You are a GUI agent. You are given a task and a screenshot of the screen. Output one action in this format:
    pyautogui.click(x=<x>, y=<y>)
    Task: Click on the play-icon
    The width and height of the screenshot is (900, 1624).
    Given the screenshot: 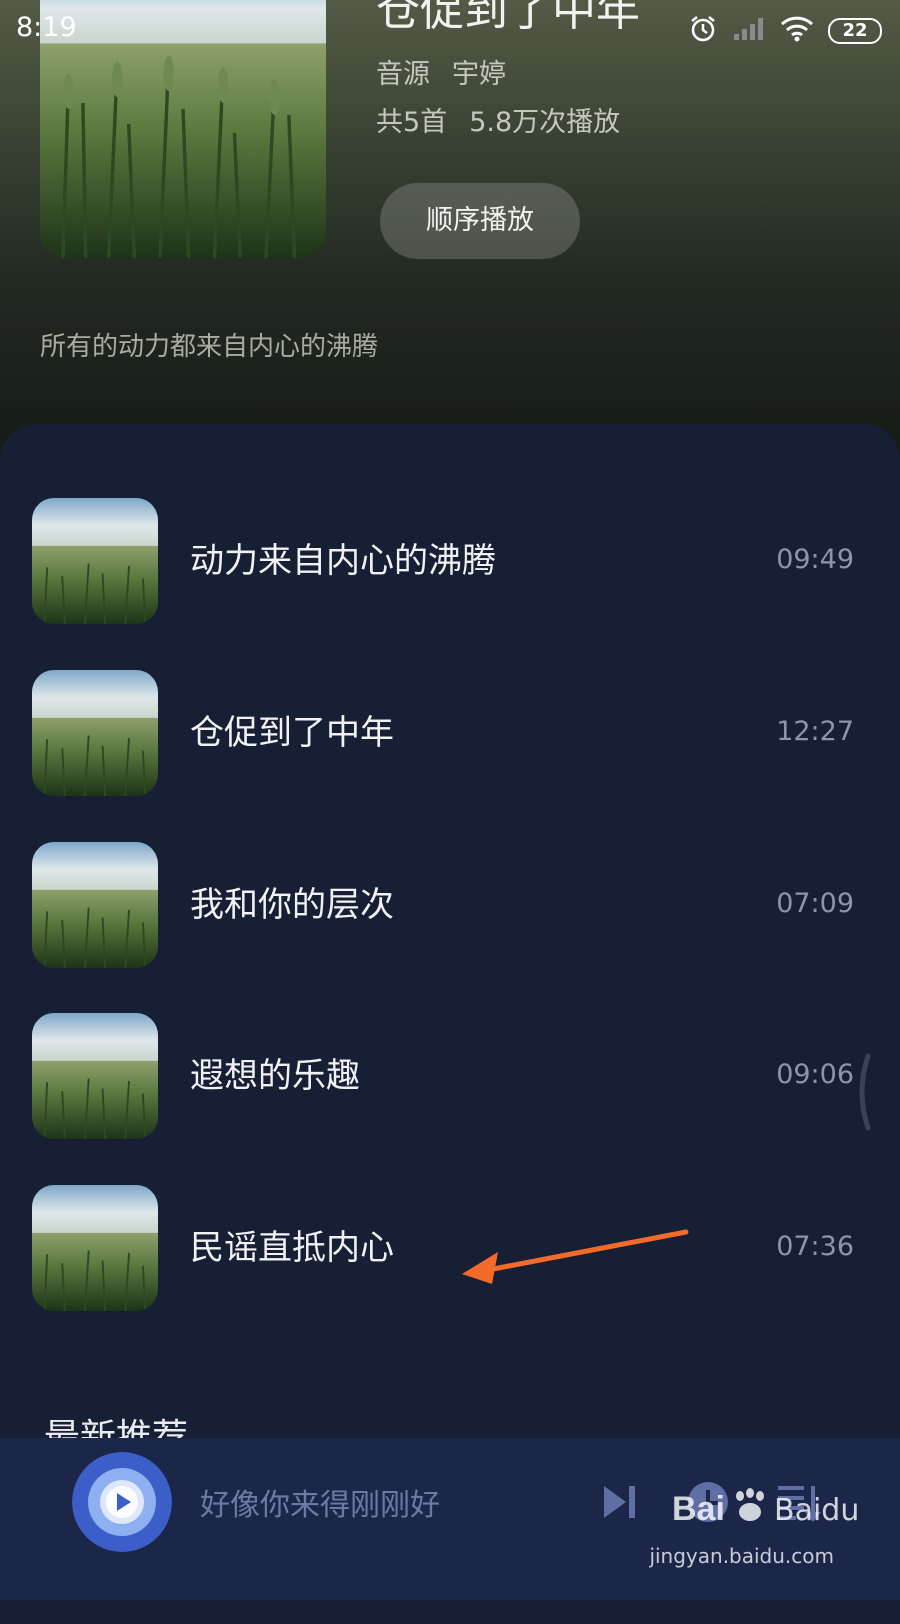 What is the action you would take?
    pyautogui.click(x=122, y=1502)
    